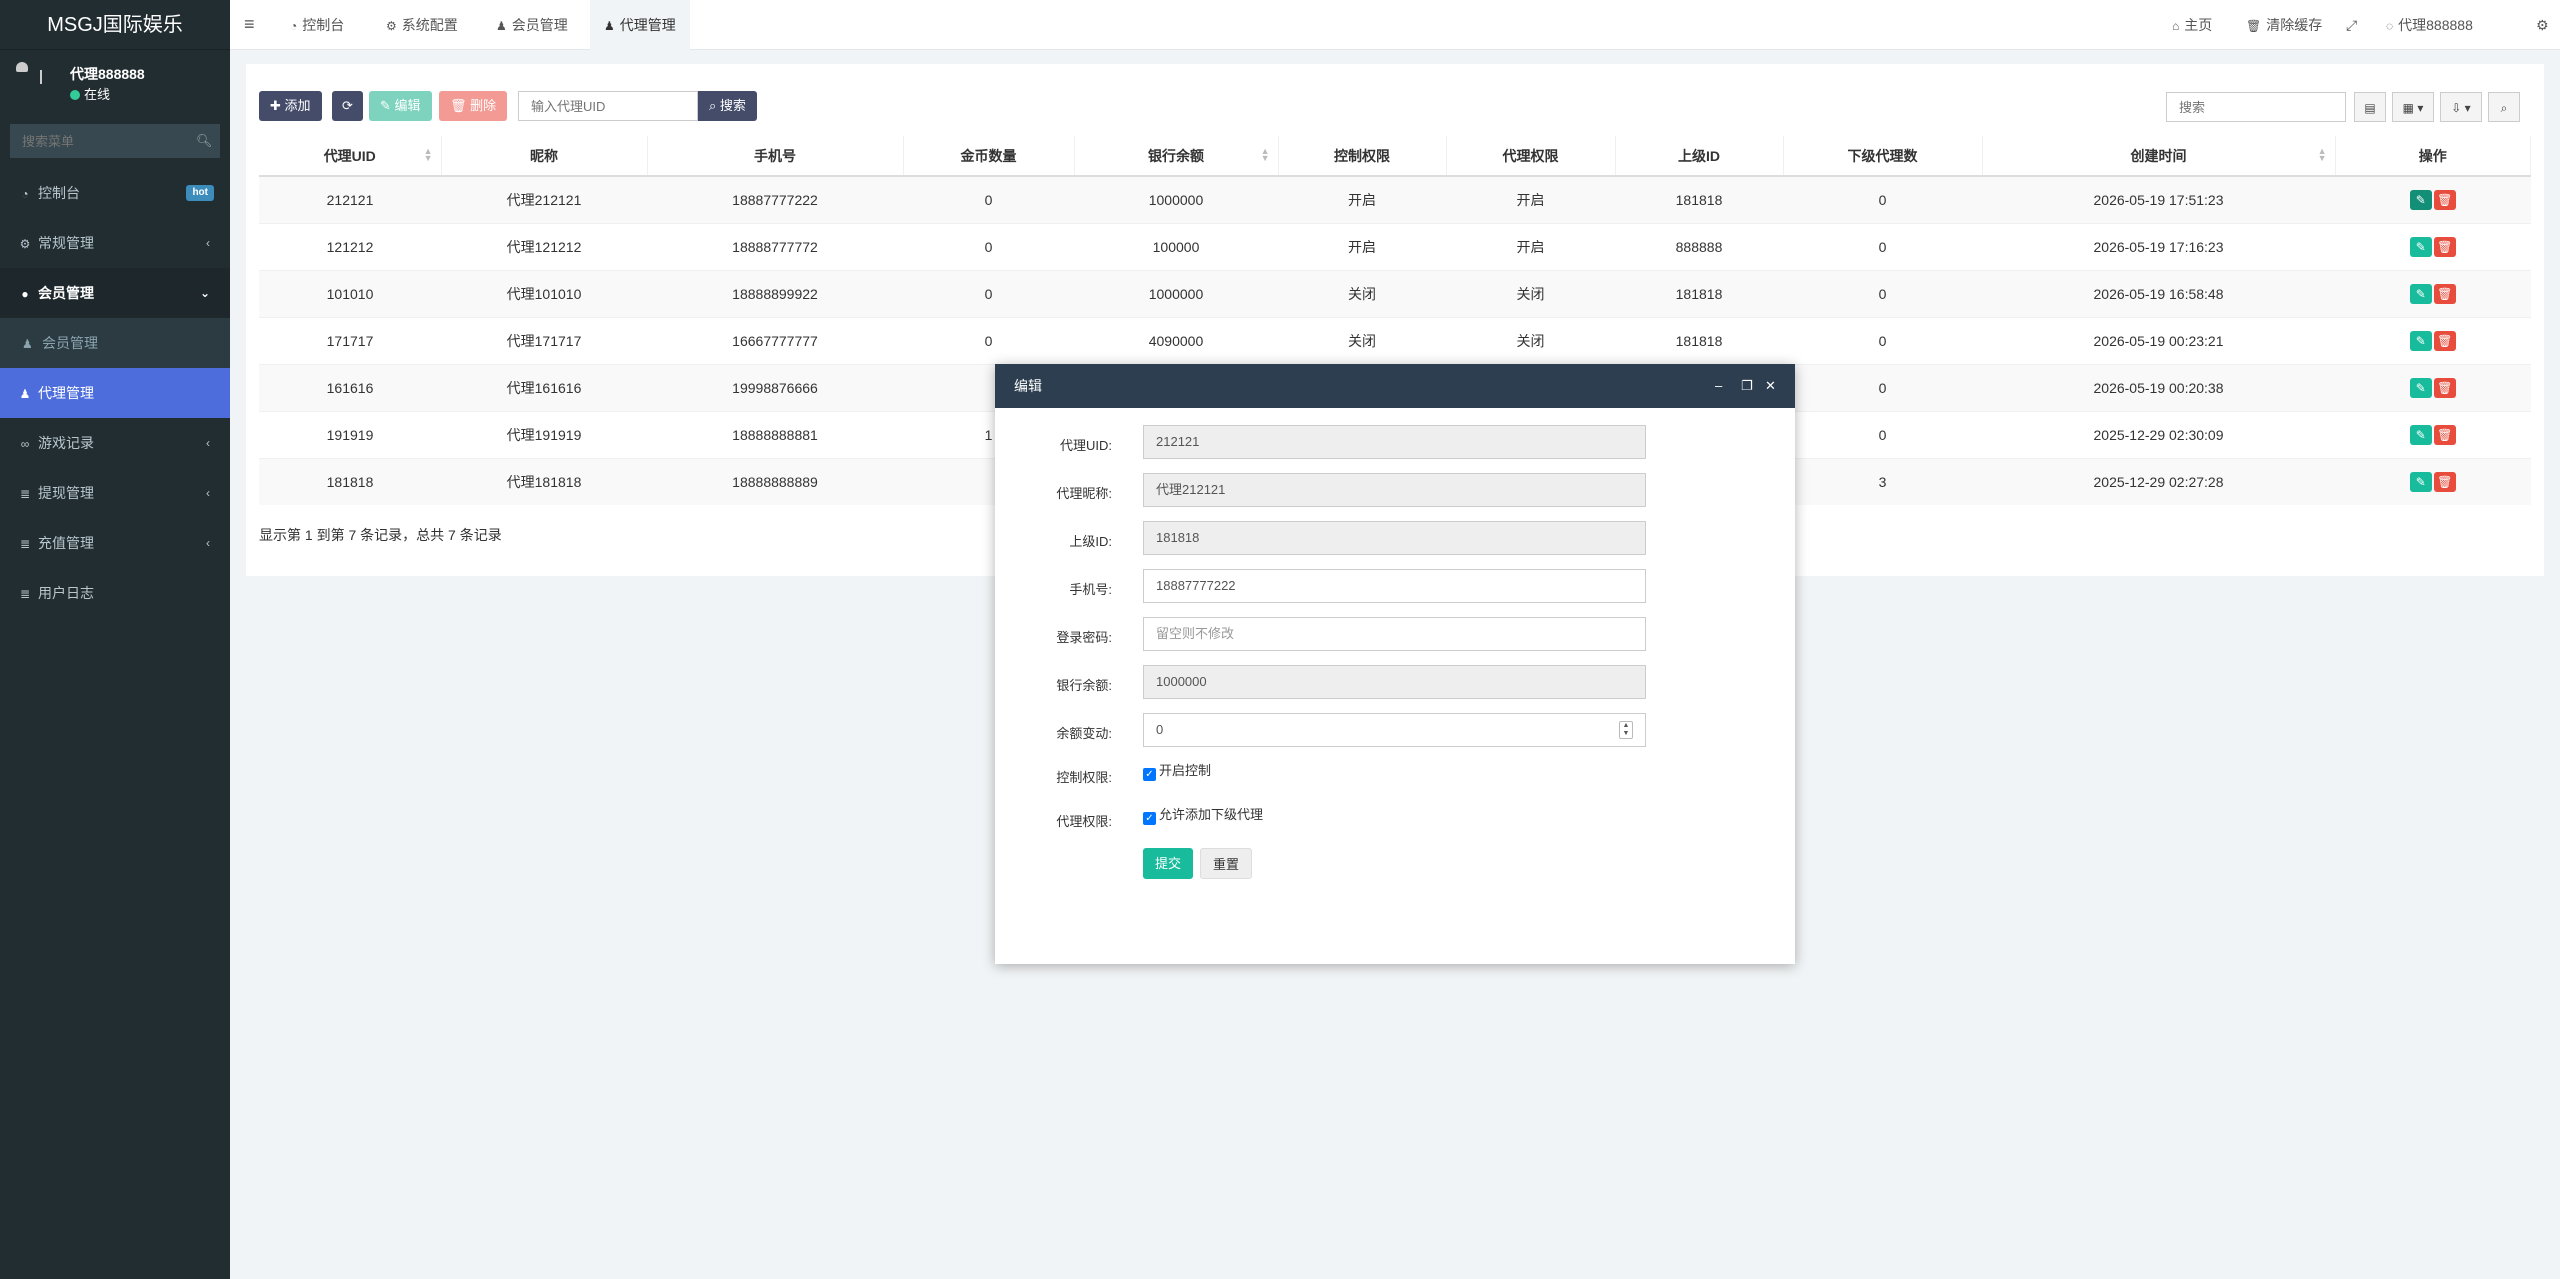 This screenshot has width=2560, height=1279. What do you see at coordinates (317, 25) in the screenshot?
I see `tab-dashboard: ◔ 控制台` at bounding box center [317, 25].